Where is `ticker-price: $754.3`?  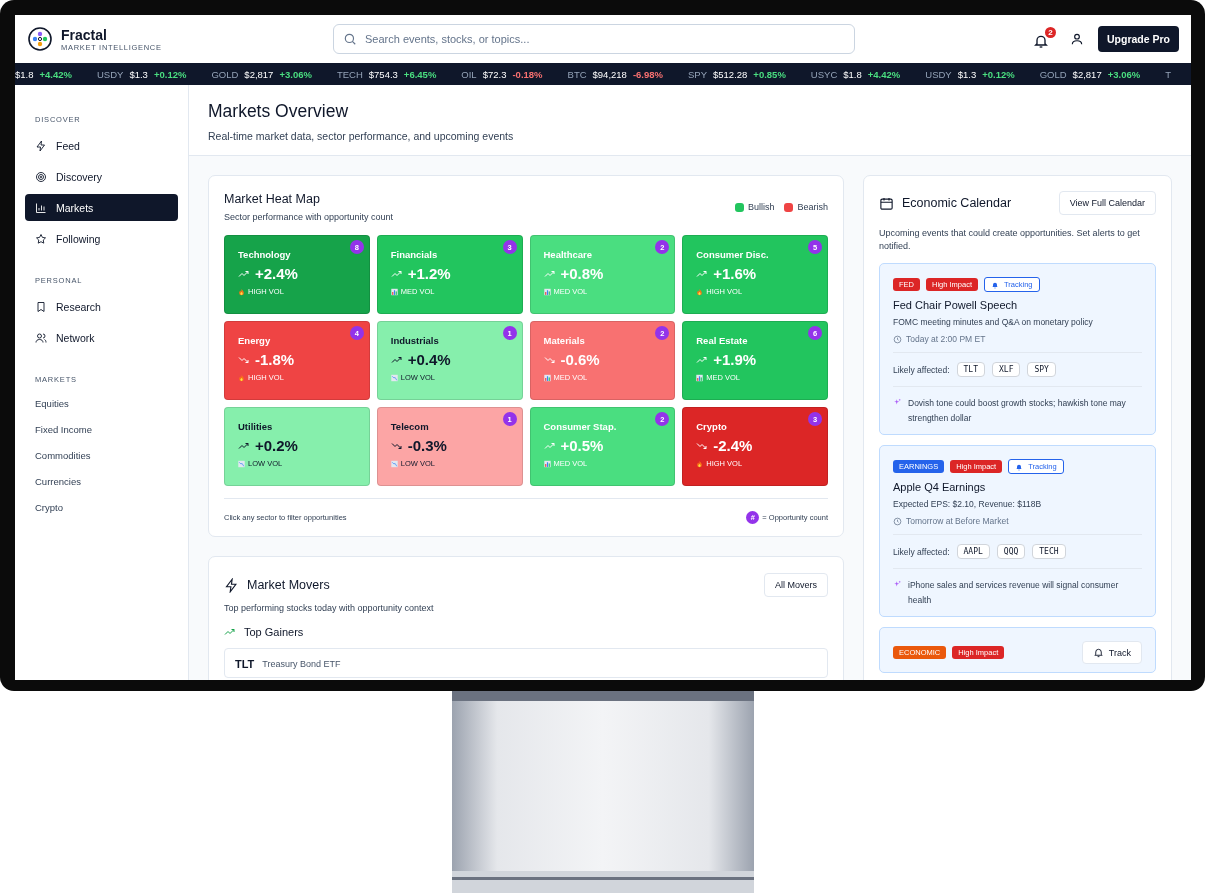 ticker-price: $754.3 is located at coordinates (383, 74).